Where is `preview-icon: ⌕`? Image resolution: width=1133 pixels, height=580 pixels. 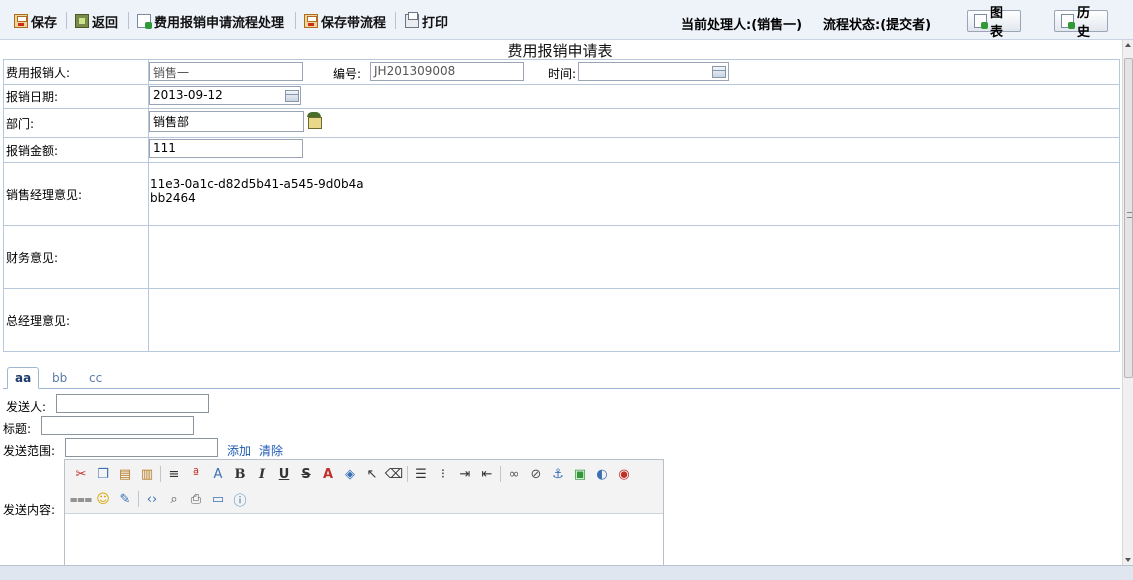 preview-icon: ⌕ is located at coordinates (174, 499).